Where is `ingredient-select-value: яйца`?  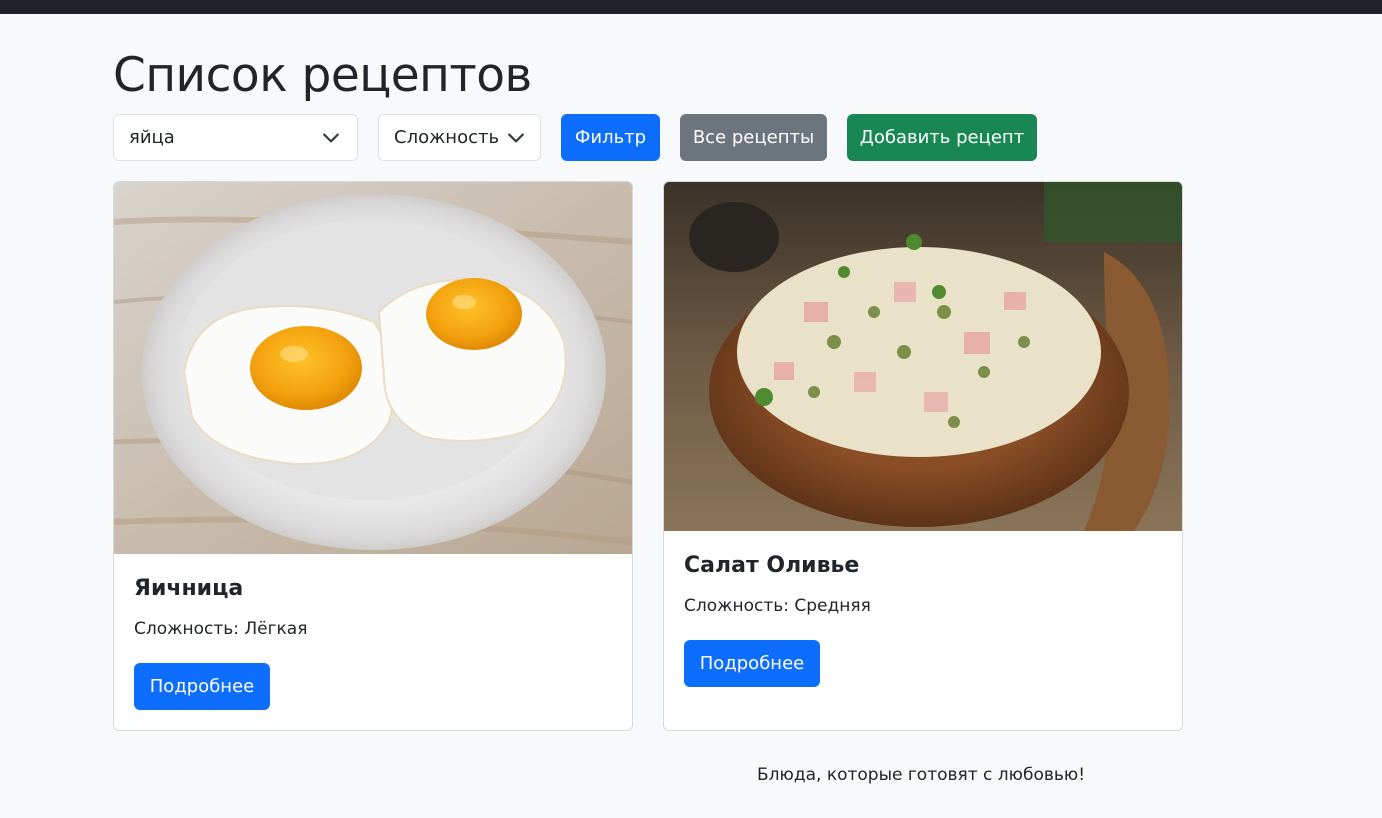
ingredient-select-value: яйца is located at coordinates (152, 137).